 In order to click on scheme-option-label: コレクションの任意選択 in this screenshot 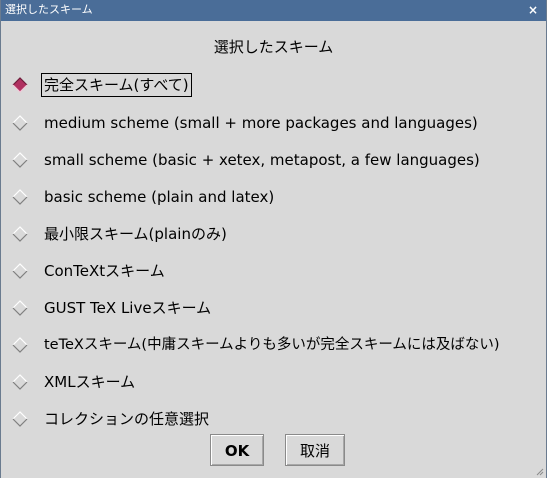, I will do `click(127, 418)`.